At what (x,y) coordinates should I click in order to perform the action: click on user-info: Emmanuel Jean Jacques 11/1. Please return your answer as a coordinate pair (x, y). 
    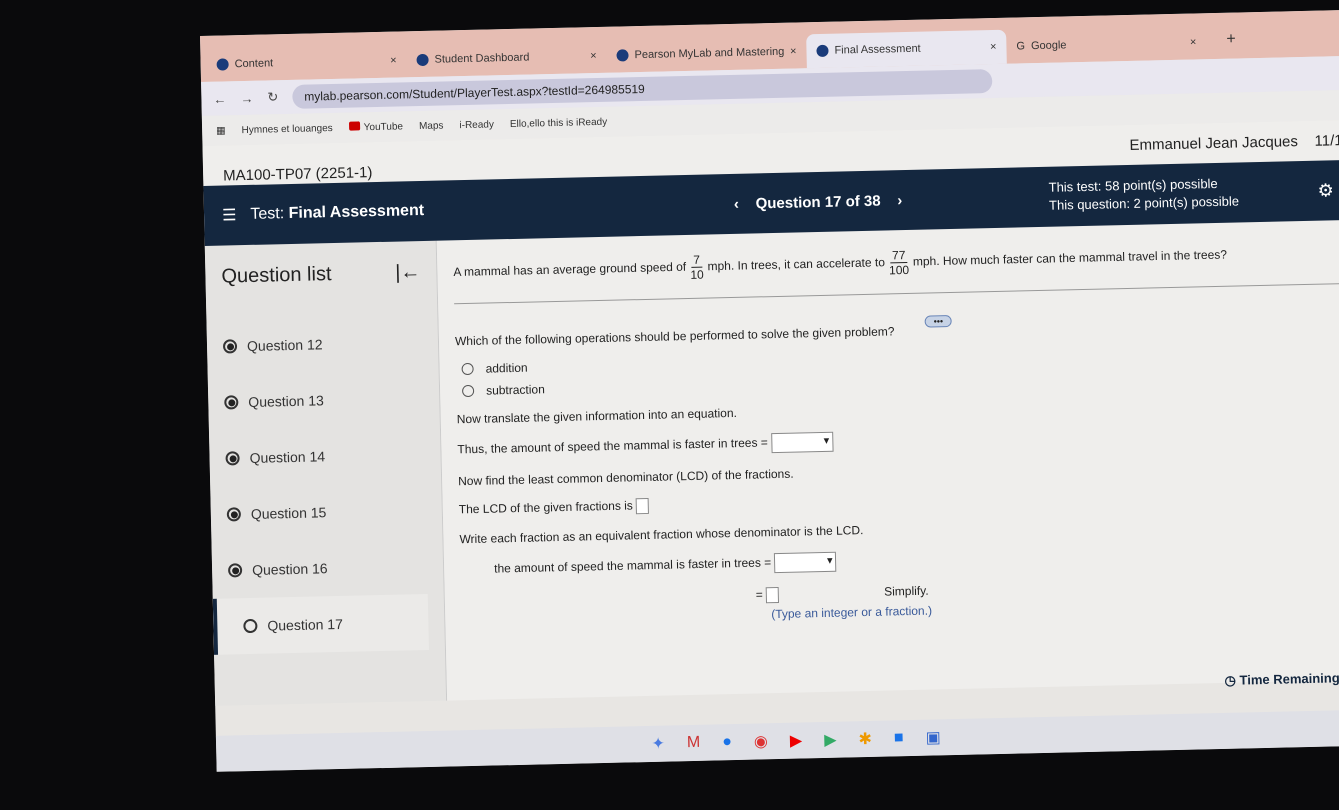
    Looking at the image, I should click on (1234, 143).